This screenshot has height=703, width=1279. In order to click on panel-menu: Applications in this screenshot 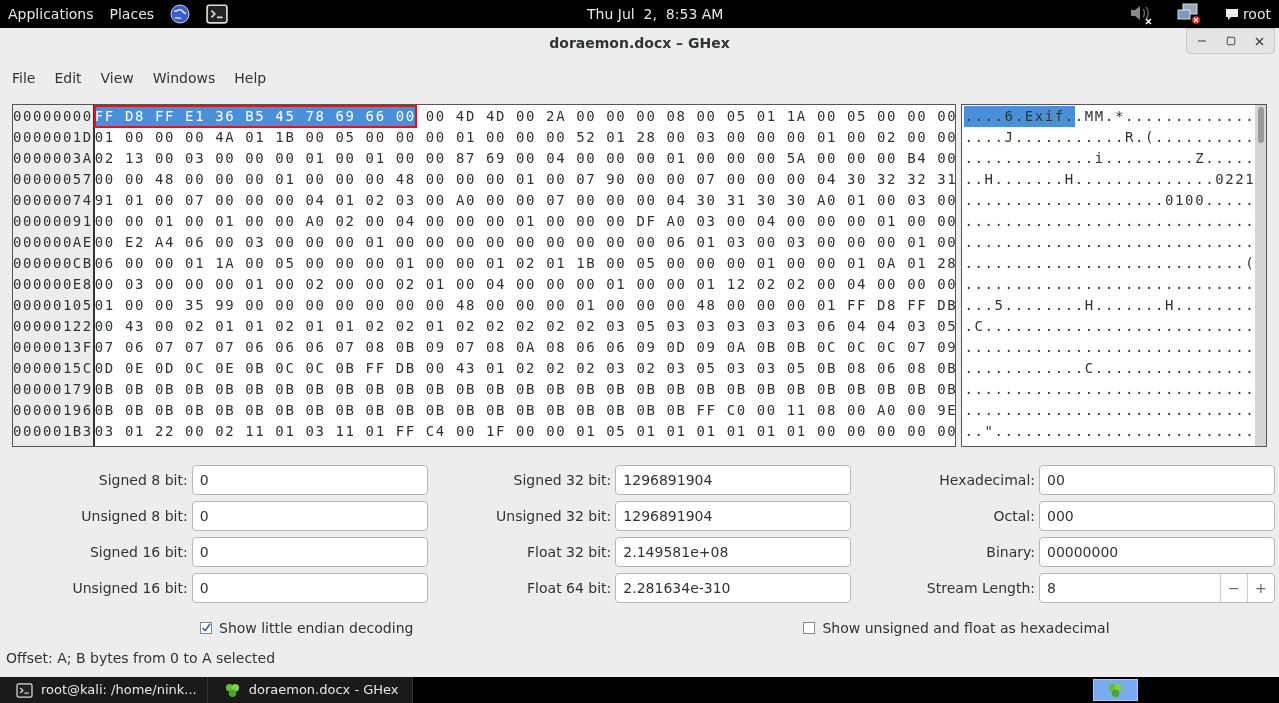, I will do `click(51, 14)`.